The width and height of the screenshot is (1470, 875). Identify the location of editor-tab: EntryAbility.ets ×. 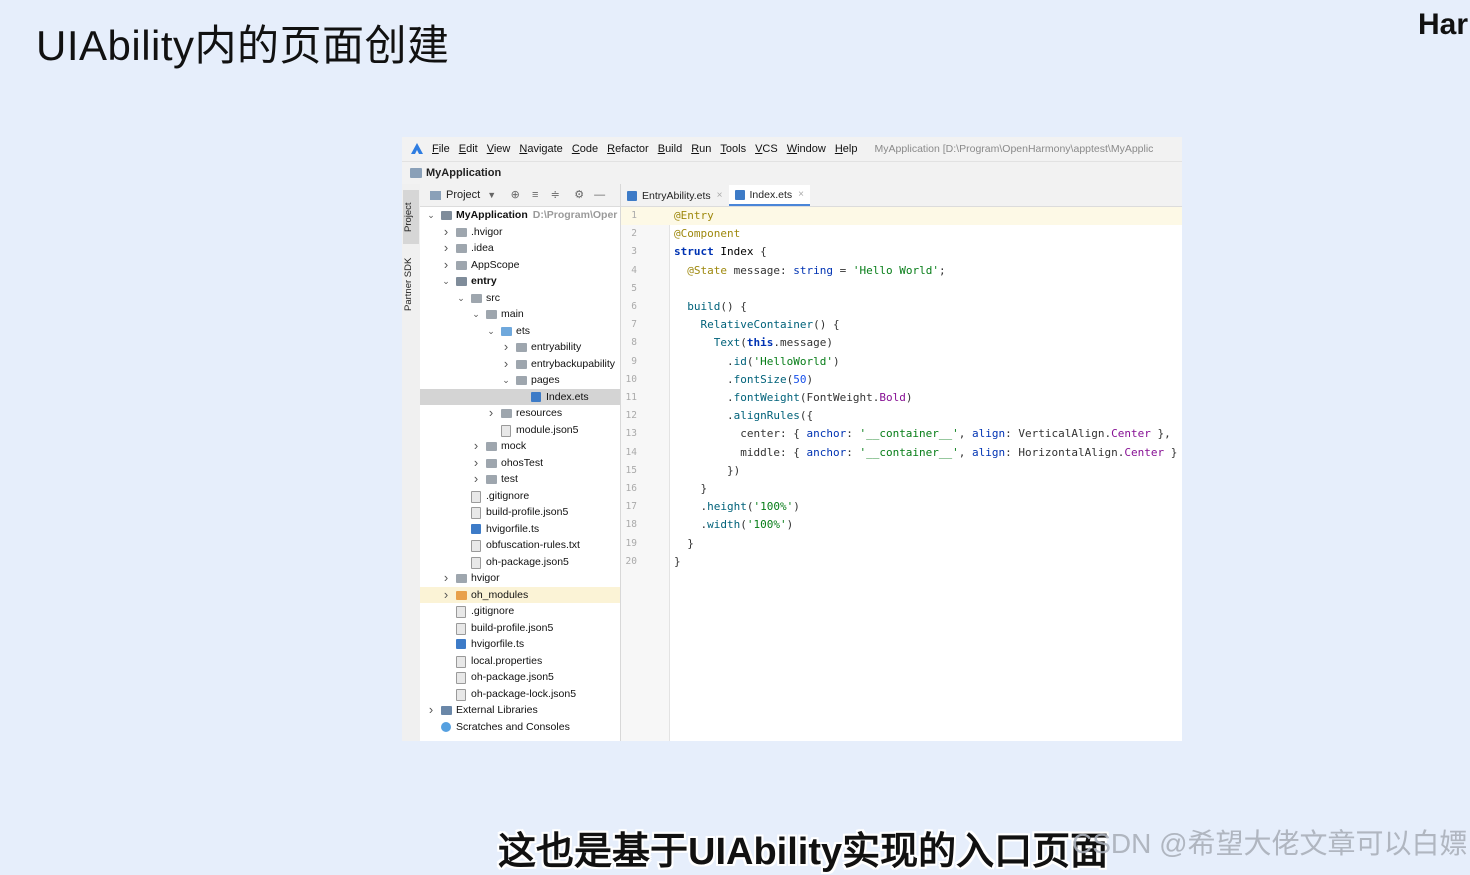
(675, 195).